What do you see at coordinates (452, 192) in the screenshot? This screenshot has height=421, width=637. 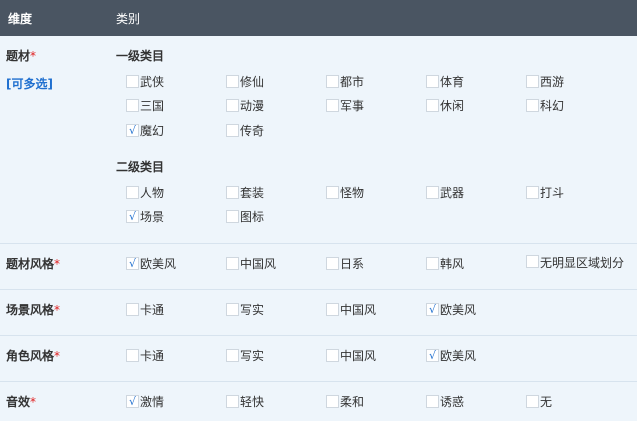 I see `checkbox-label: 武器` at bounding box center [452, 192].